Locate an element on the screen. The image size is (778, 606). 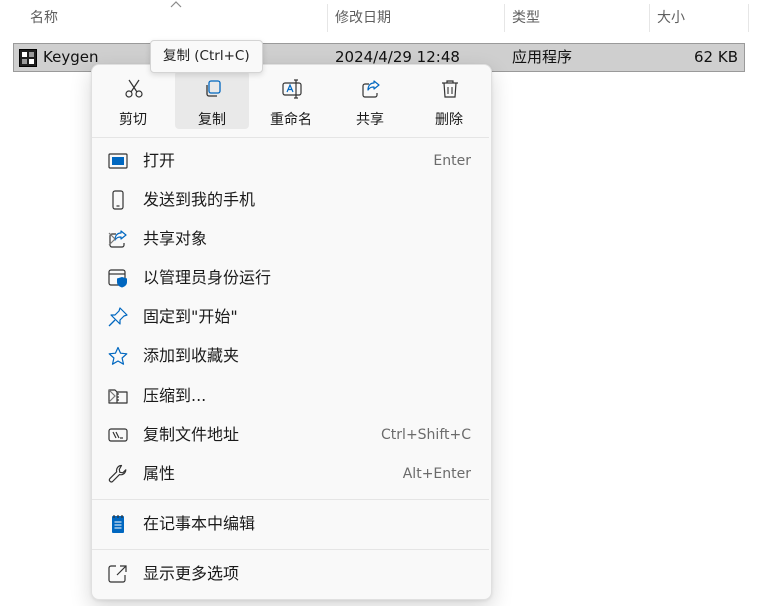
share-icon is located at coordinates (371, 89).